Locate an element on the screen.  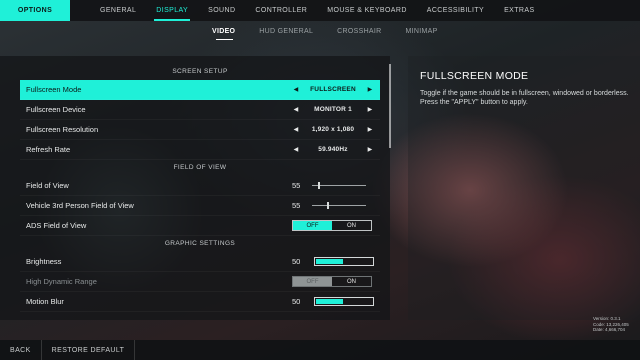
setting-label: Brightness is located at coordinates (44, 261).